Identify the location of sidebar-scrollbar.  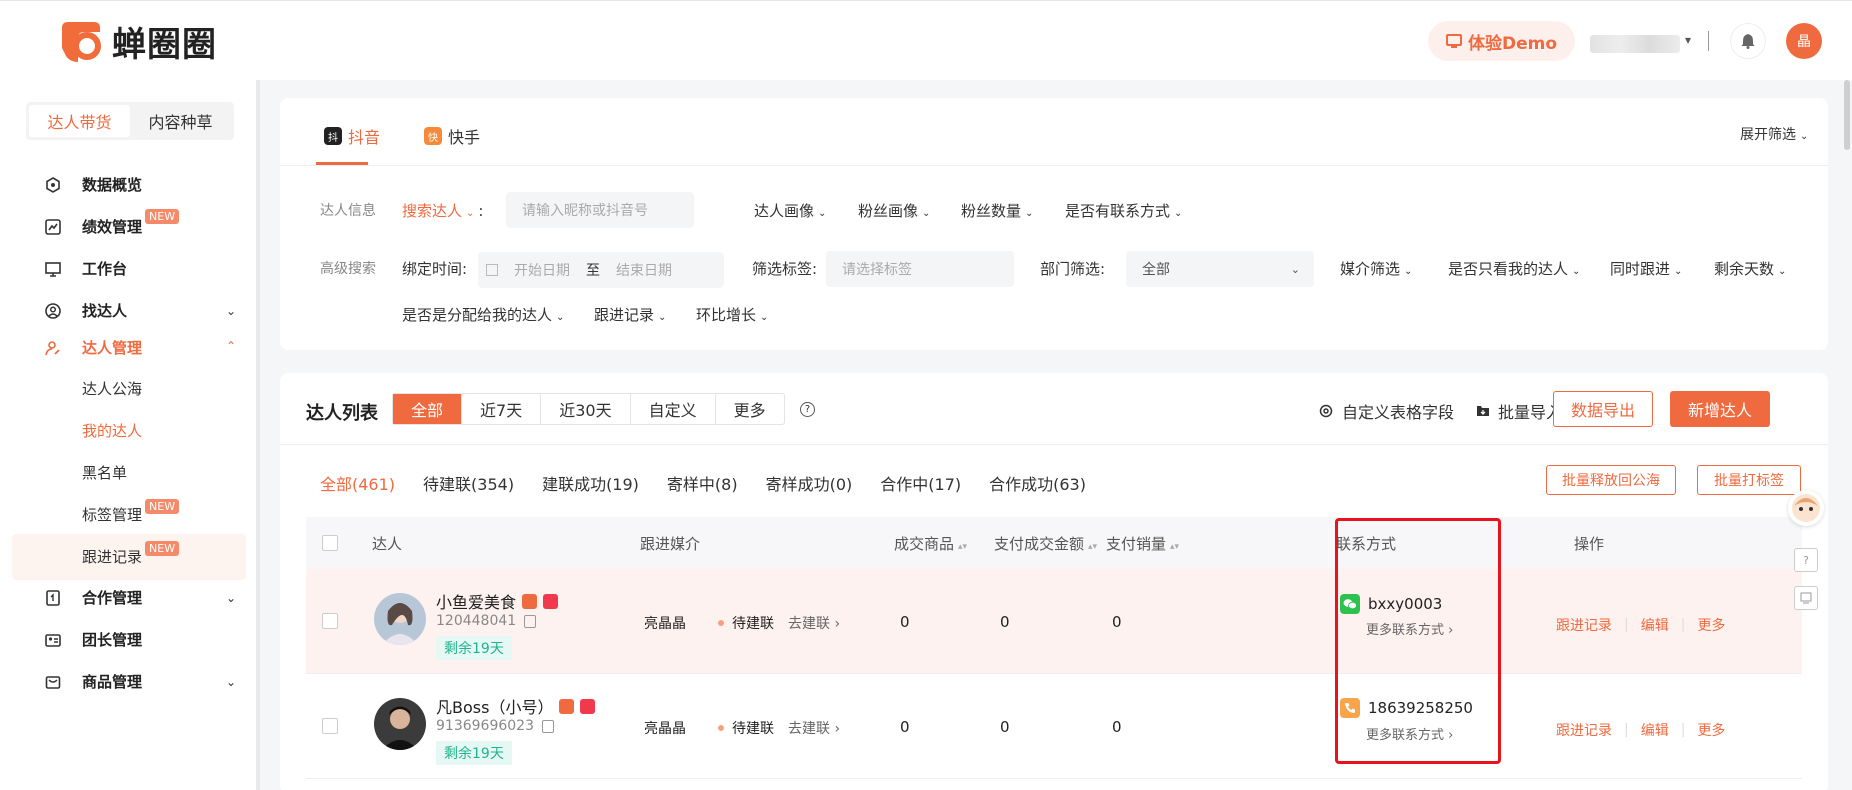
(258, 435).